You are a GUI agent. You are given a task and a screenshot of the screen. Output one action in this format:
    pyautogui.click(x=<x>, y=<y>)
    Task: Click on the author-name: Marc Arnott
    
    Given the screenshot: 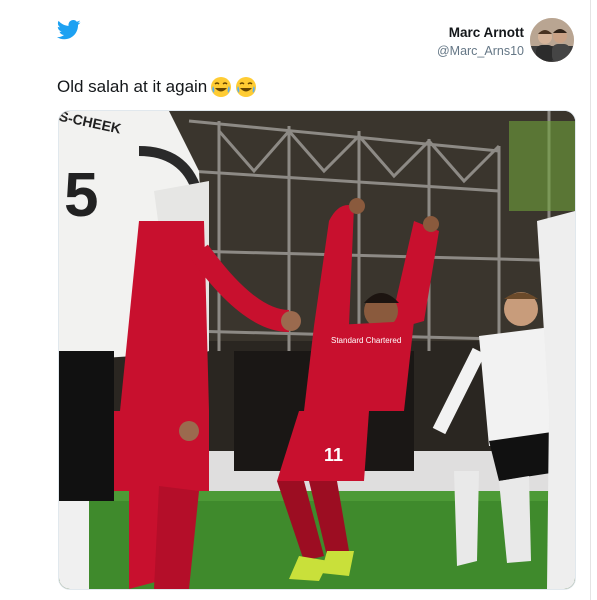 What is the action you would take?
    pyautogui.click(x=480, y=33)
    